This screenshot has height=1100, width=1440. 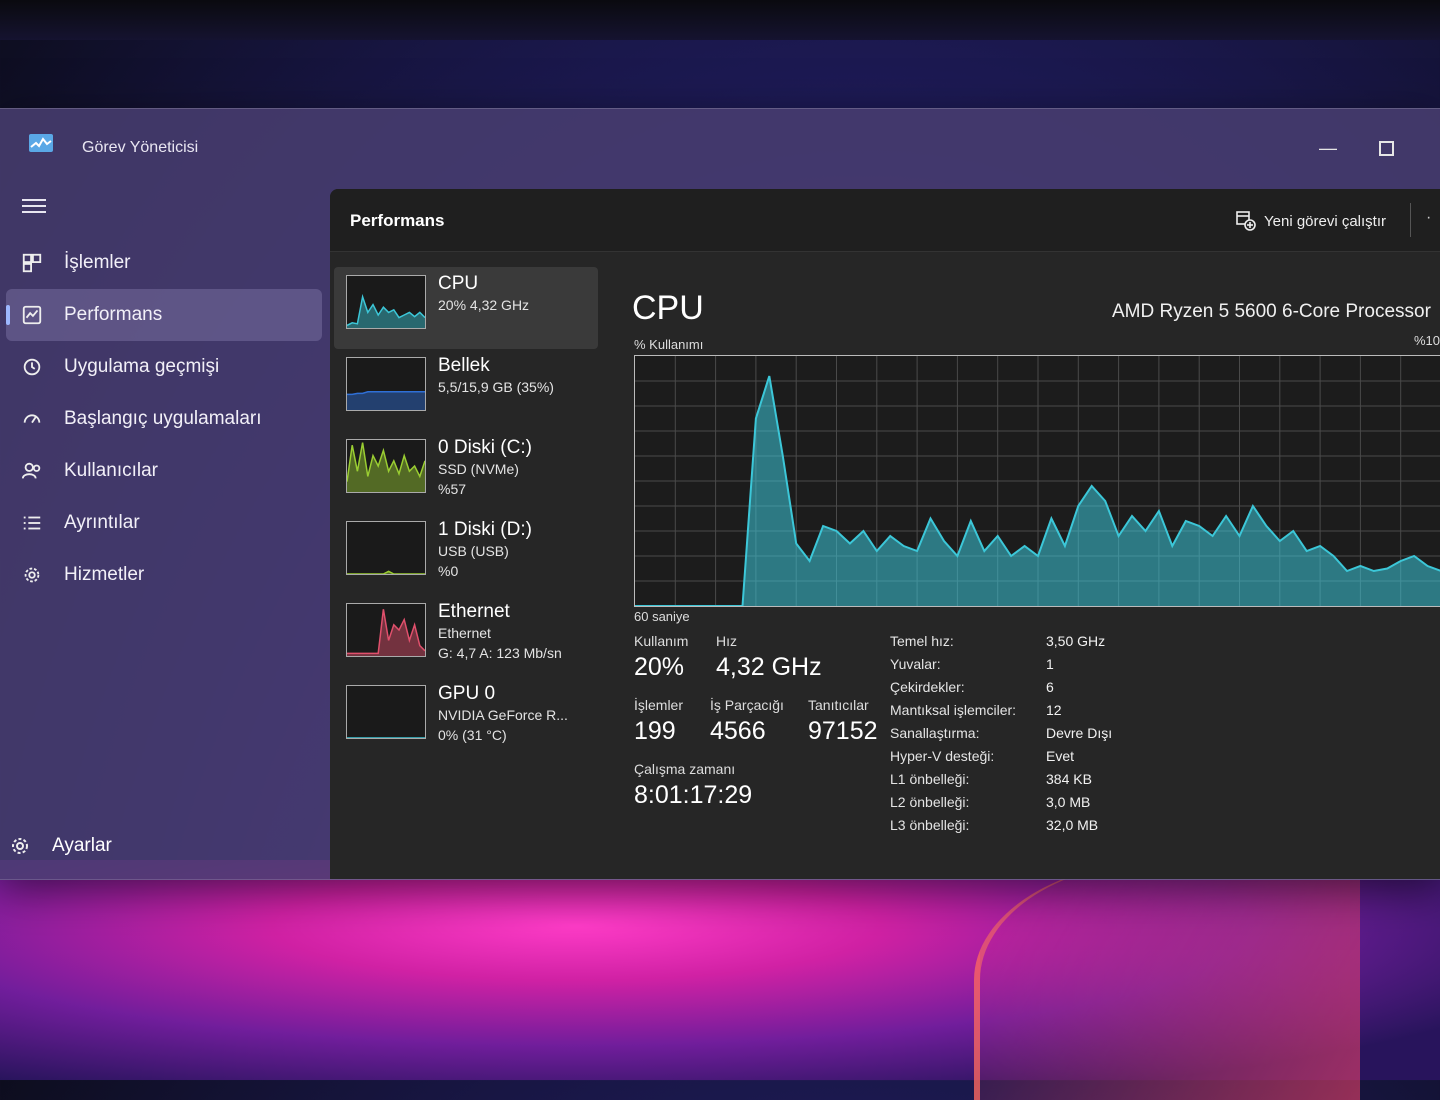 I want to click on performance-icon, so click(x=32, y=315).